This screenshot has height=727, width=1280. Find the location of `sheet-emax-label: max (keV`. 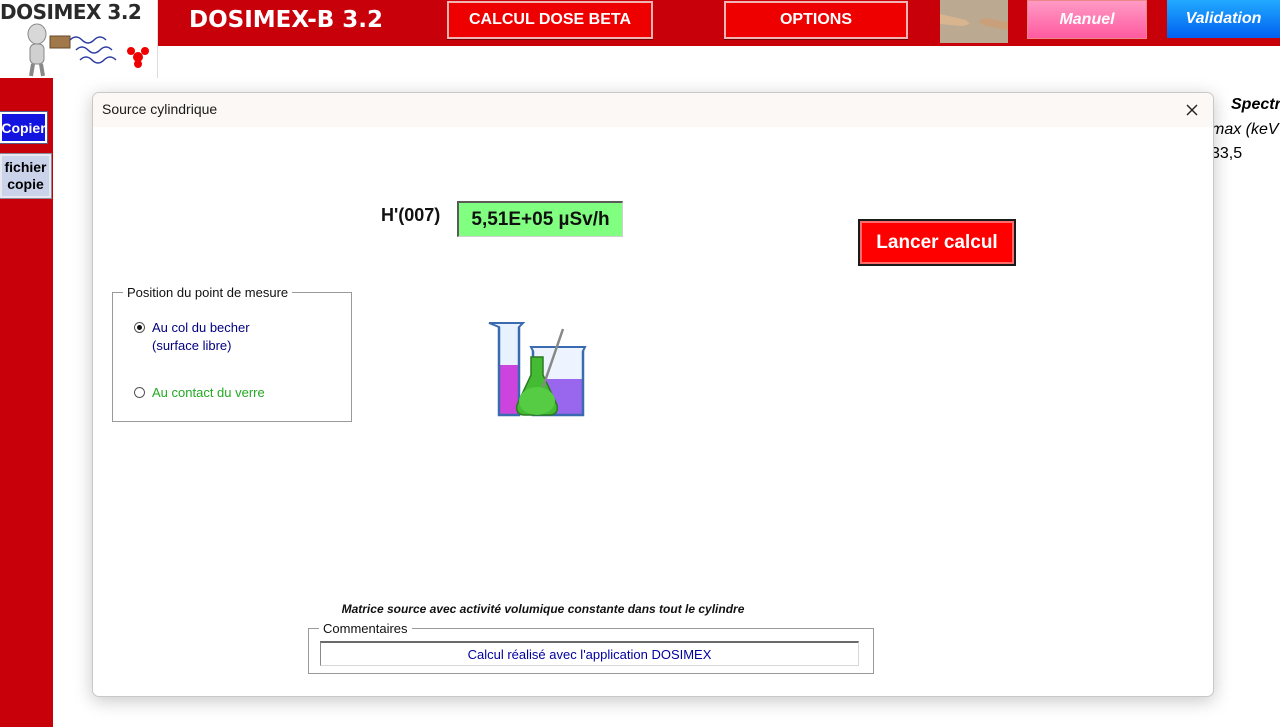

sheet-emax-label: max (keV is located at coordinates (1245, 129).